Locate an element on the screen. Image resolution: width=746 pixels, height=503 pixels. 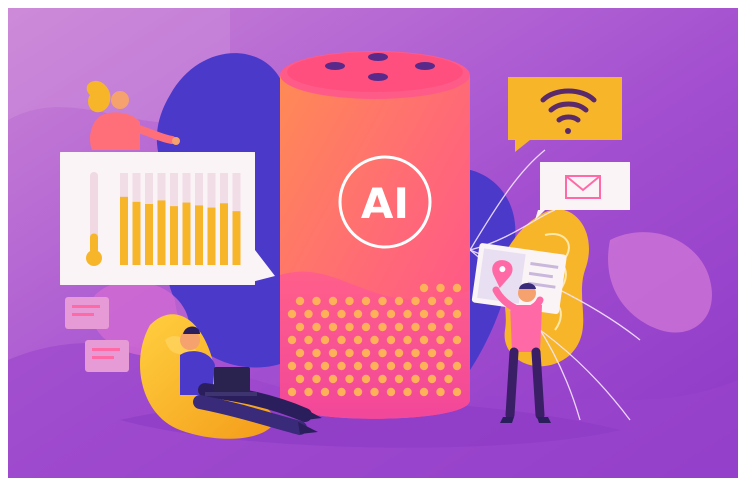
ai-badge-text: AI is located at coordinates (385, 203).